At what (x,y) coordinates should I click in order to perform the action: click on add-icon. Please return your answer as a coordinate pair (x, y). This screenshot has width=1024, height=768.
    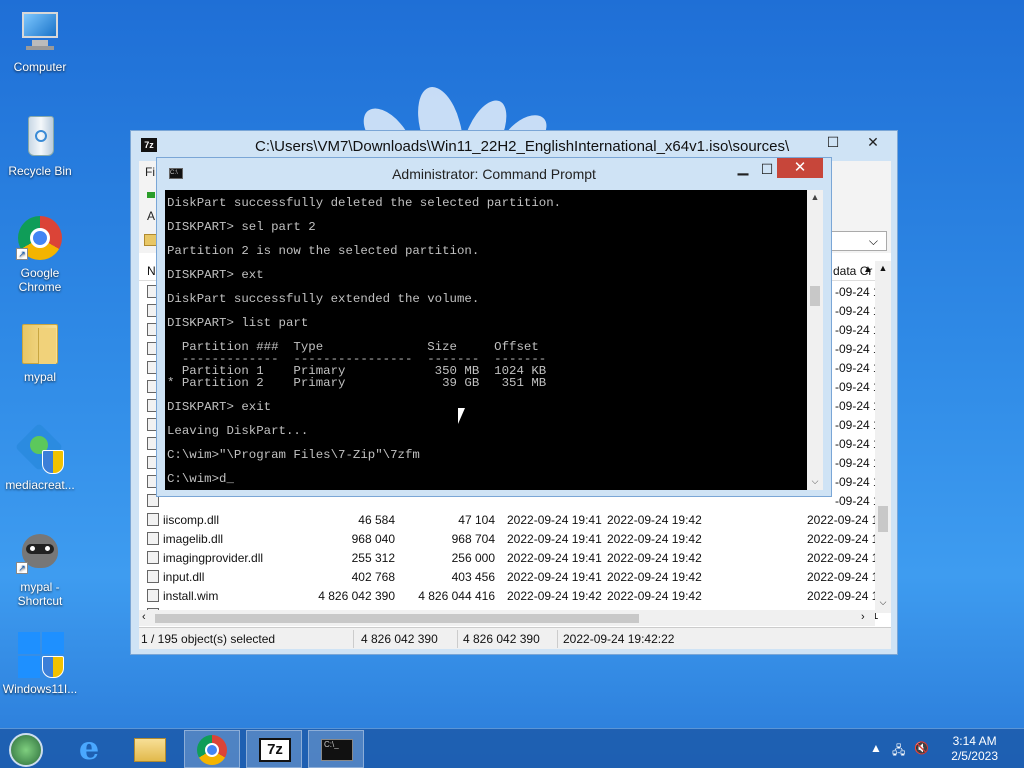
    Looking at the image, I should click on (151, 195).